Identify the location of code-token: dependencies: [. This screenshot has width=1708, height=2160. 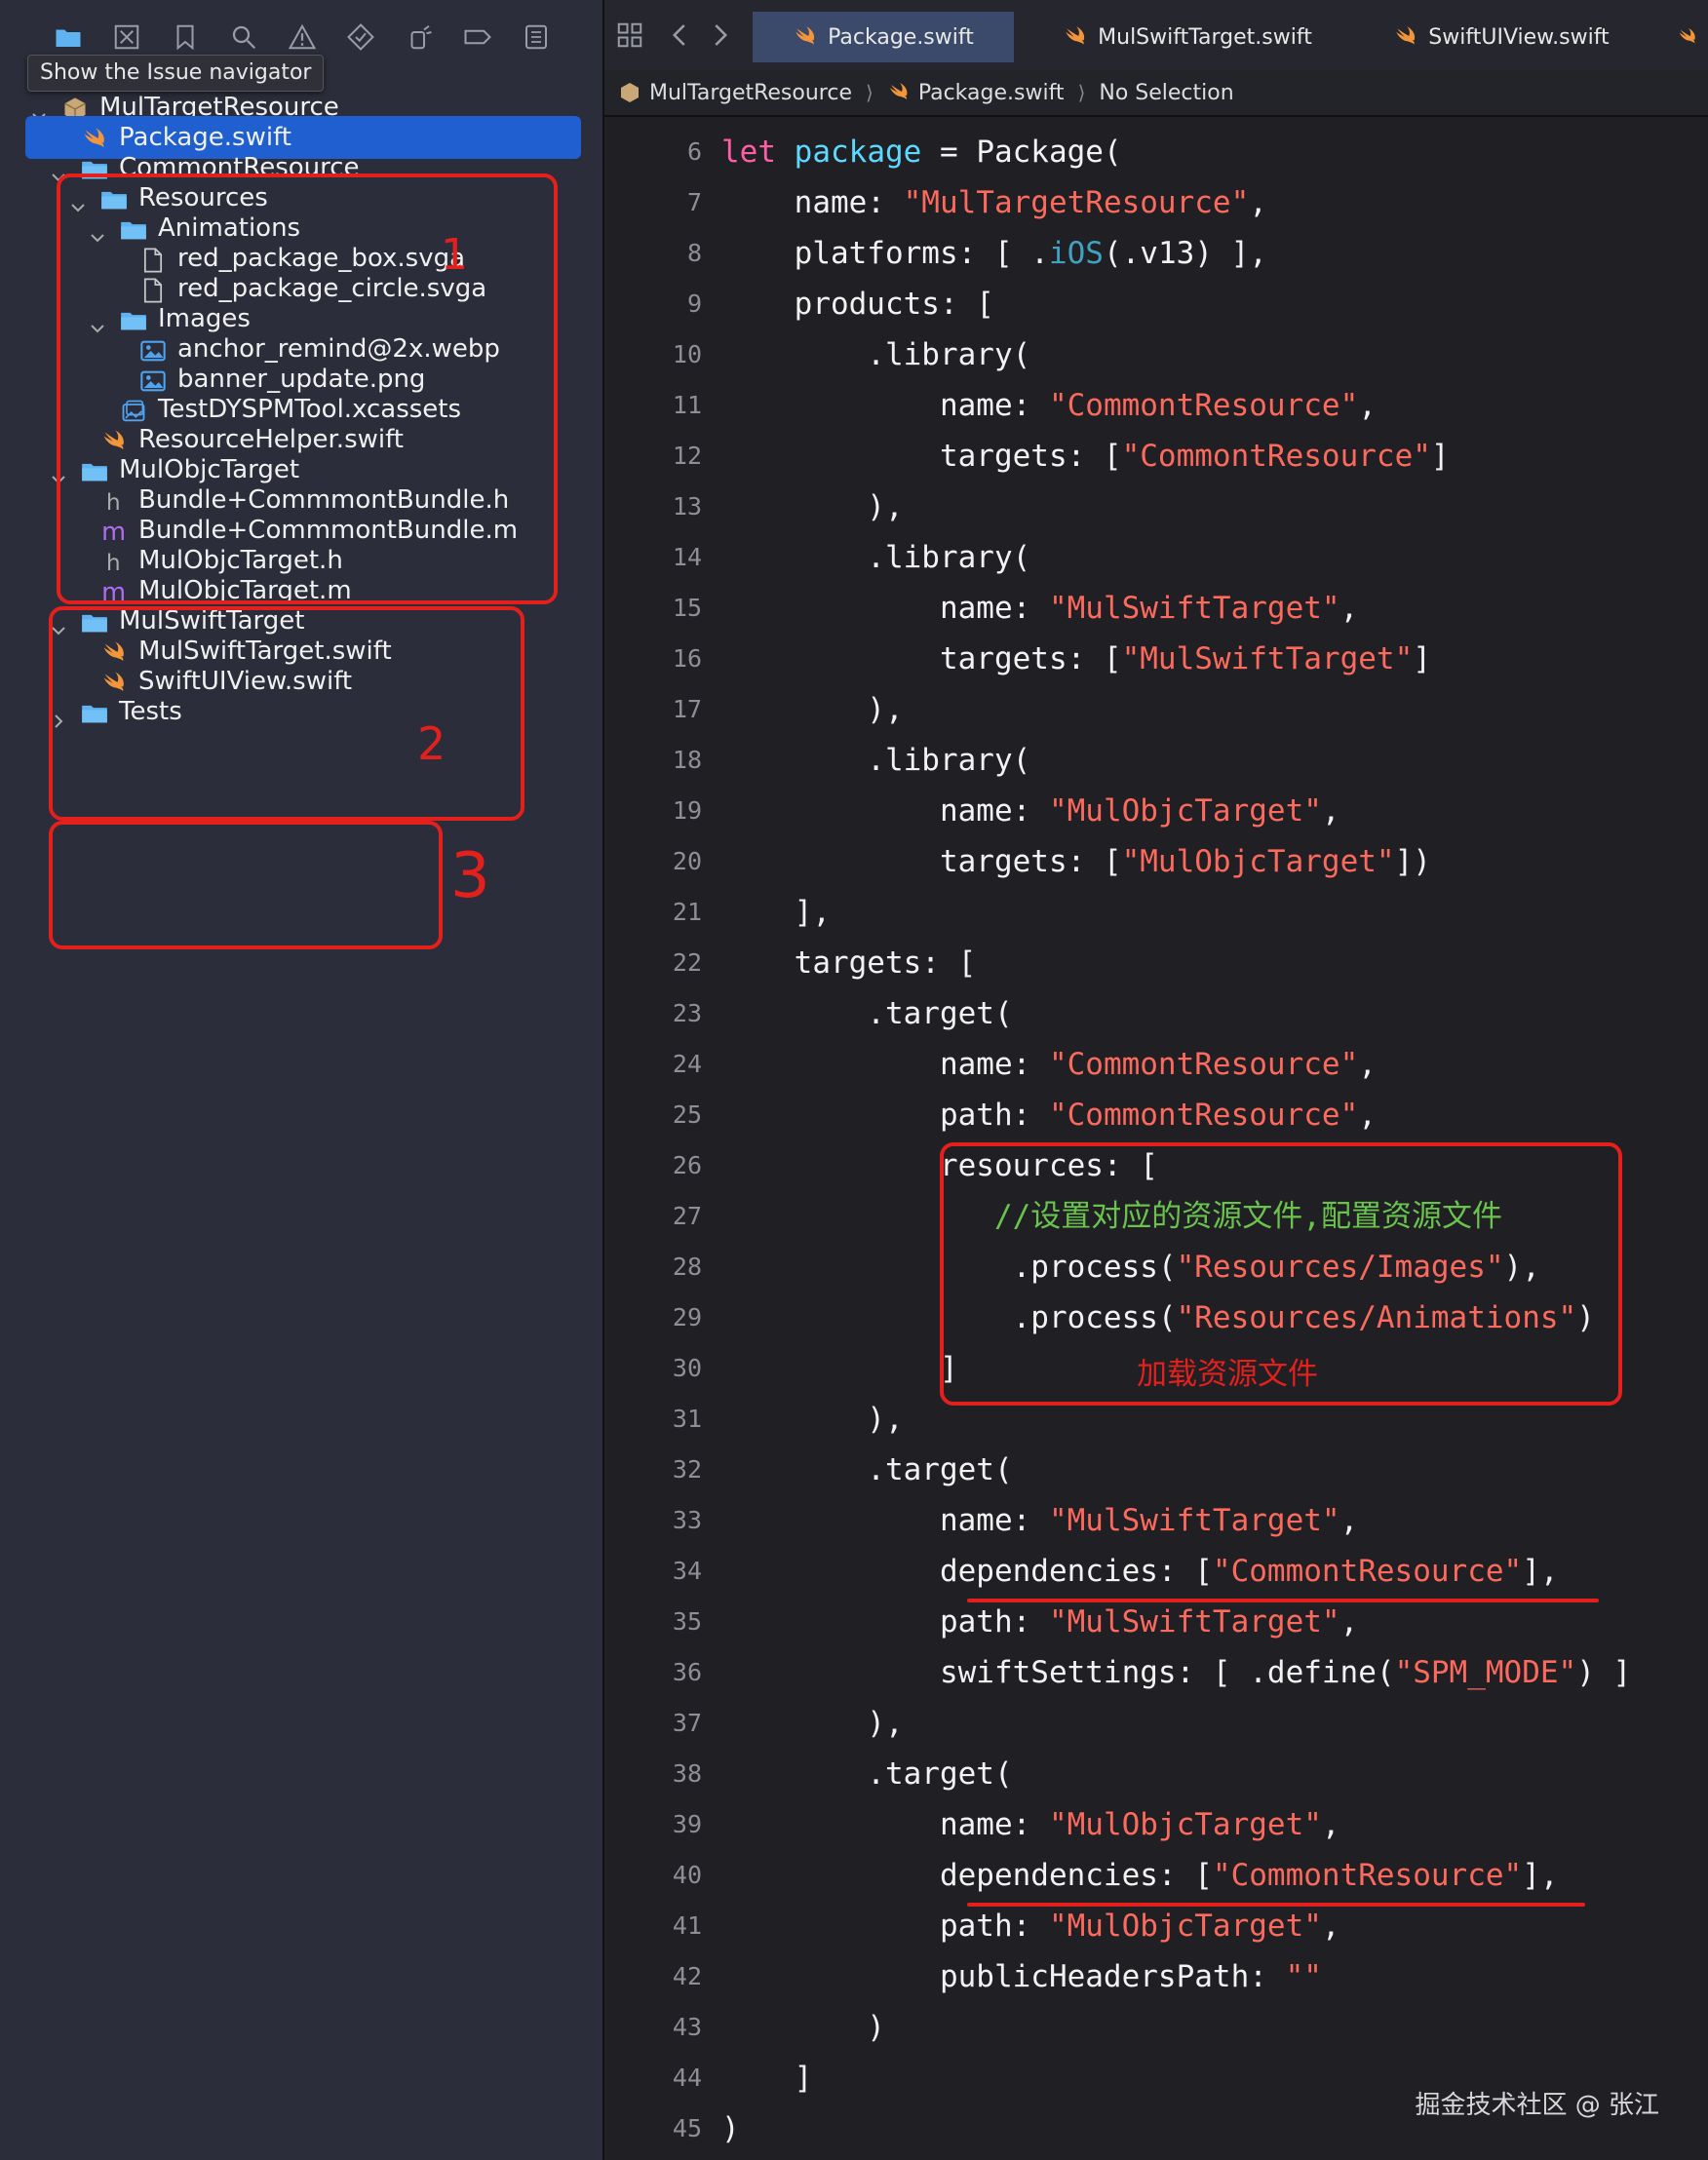
(967, 1571).